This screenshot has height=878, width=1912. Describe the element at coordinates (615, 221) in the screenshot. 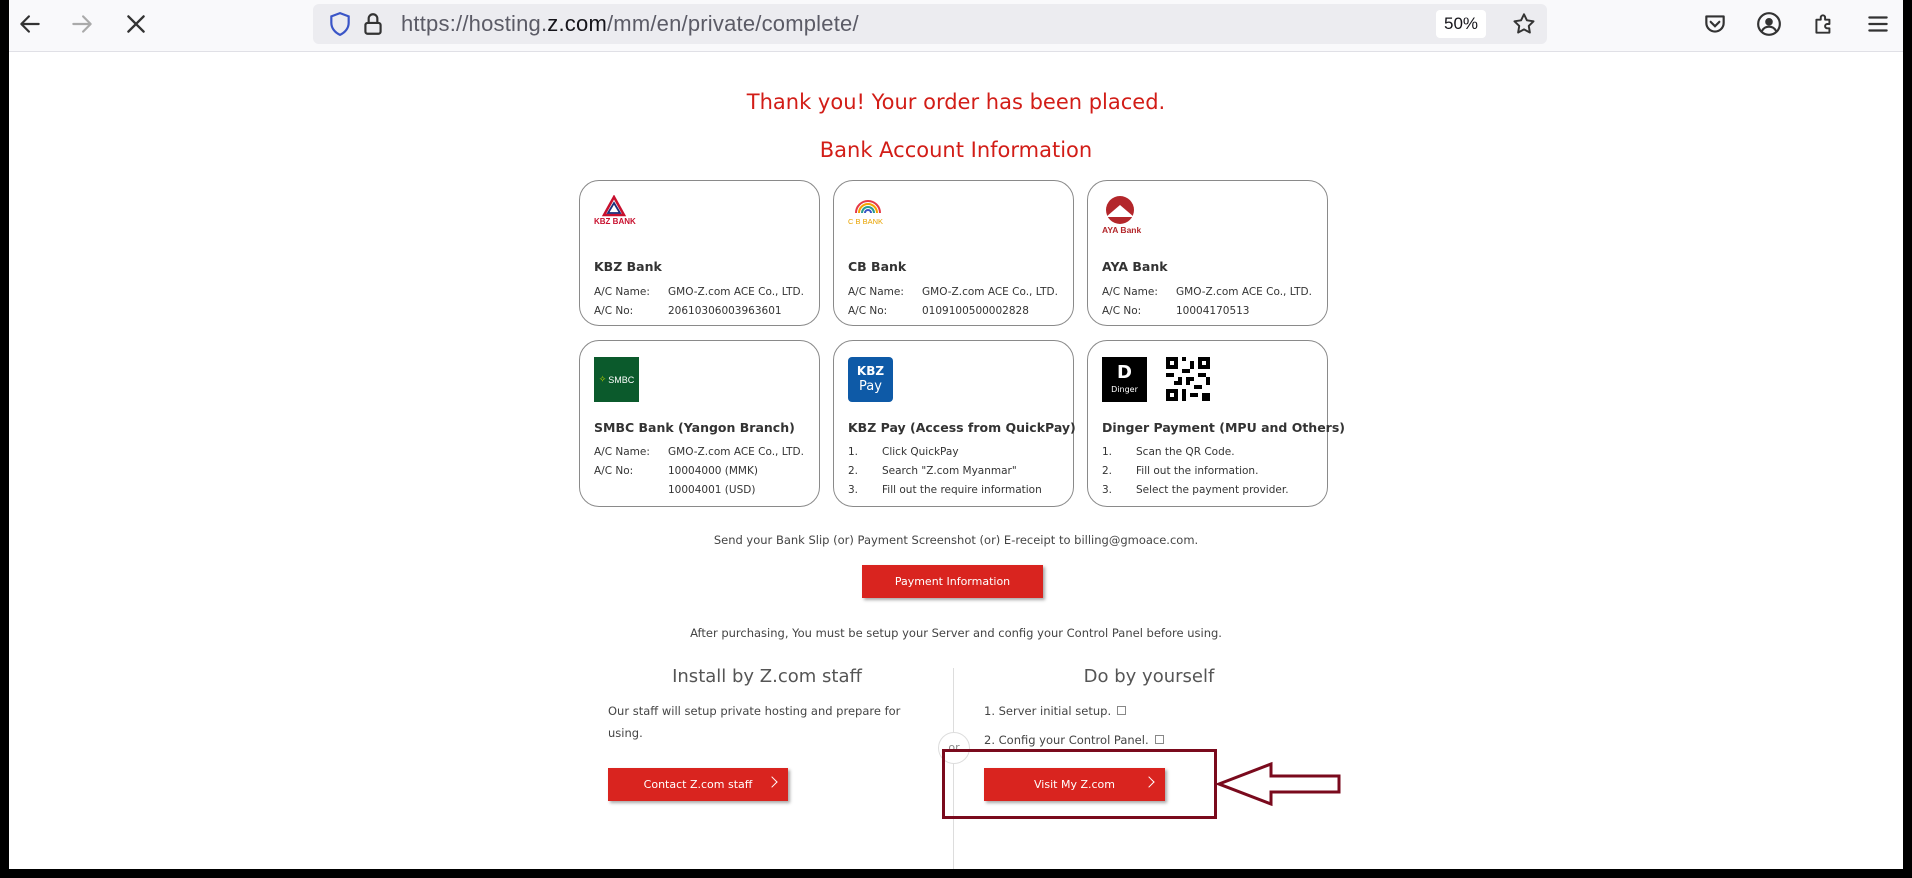

I see `kbz-logo-text: KBZ BANK` at that location.